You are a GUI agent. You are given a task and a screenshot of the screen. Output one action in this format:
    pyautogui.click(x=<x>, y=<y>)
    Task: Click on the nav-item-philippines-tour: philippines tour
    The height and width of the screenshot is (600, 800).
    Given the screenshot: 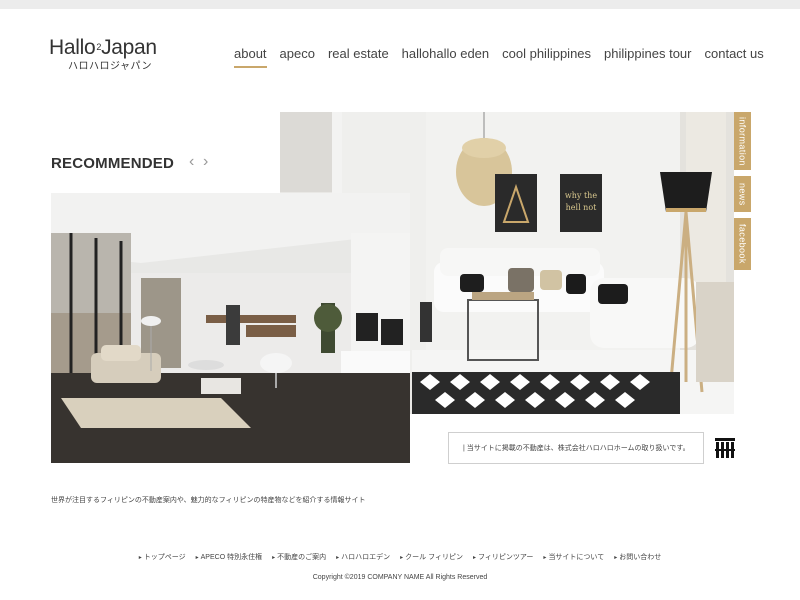 What is the action you would take?
    pyautogui.click(x=647, y=57)
    